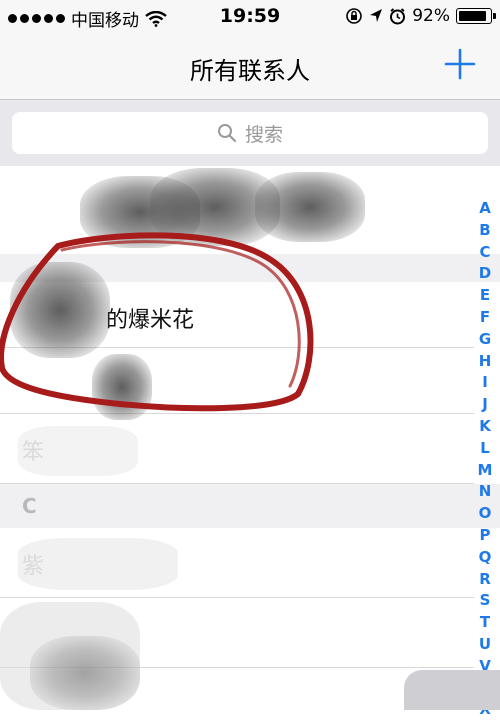 The width and height of the screenshot is (500, 721). What do you see at coordinates (485, 405) in the screenshot?
I see `index-letter-j: J` at bounding box center [485, 405].